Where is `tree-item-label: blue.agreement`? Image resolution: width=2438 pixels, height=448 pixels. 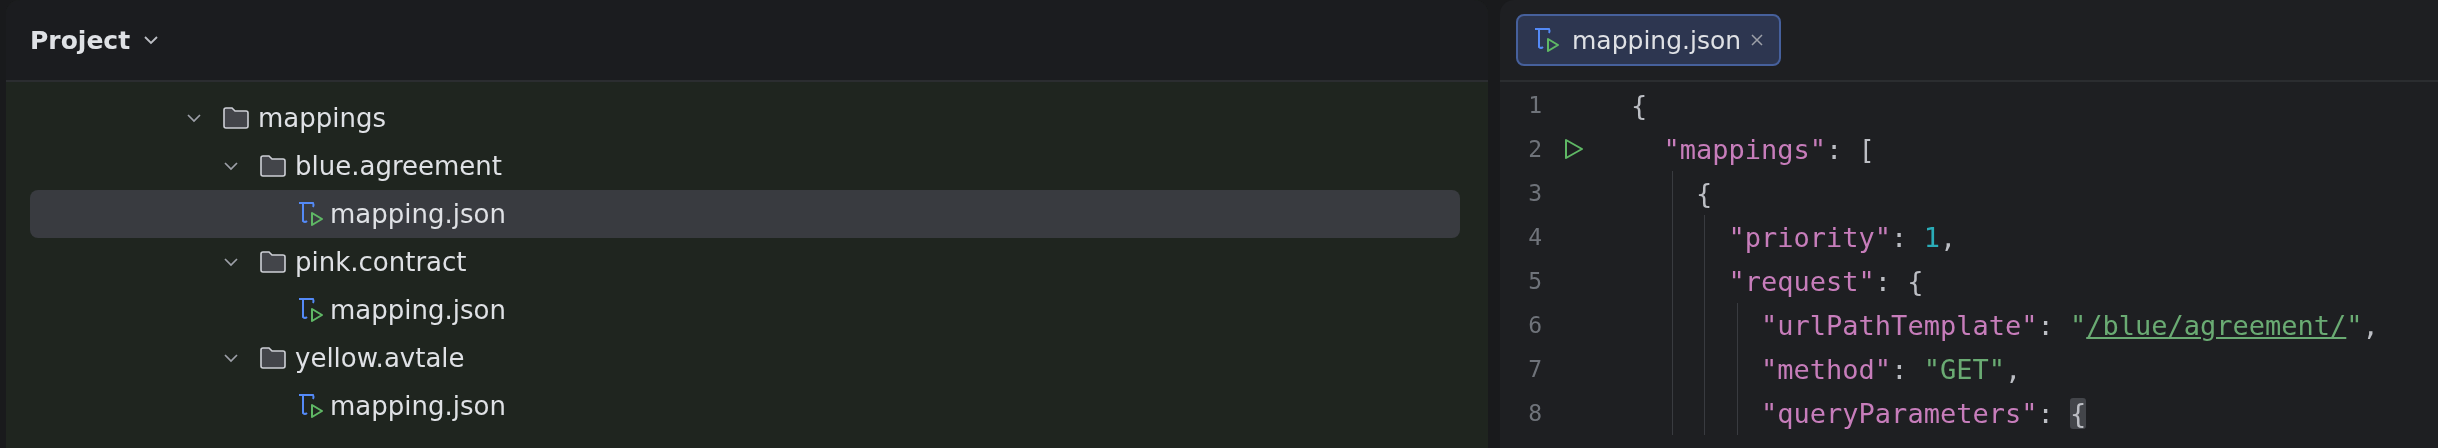
tree-item-label: blue.agreement is located at coordinates (398, 166).